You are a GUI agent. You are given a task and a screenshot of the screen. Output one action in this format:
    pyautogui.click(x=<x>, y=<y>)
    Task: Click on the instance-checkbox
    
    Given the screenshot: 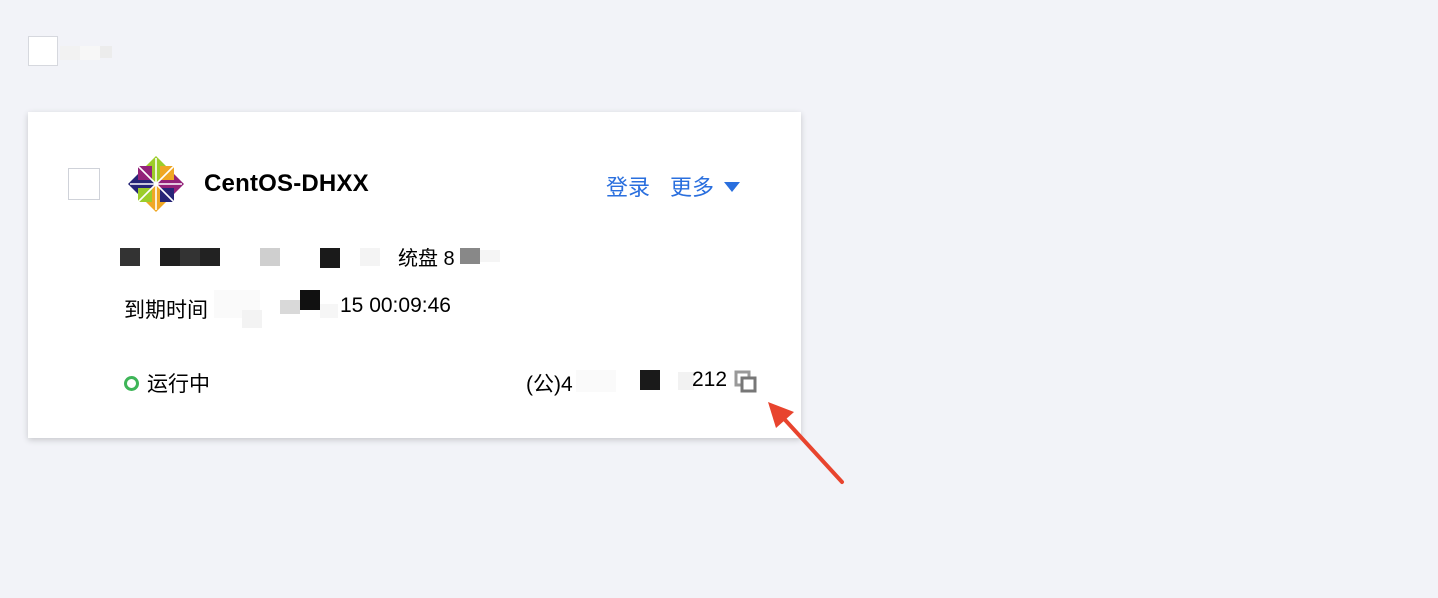 What is the action you would take?
    pyautogui.click(x=84, y=184)
    